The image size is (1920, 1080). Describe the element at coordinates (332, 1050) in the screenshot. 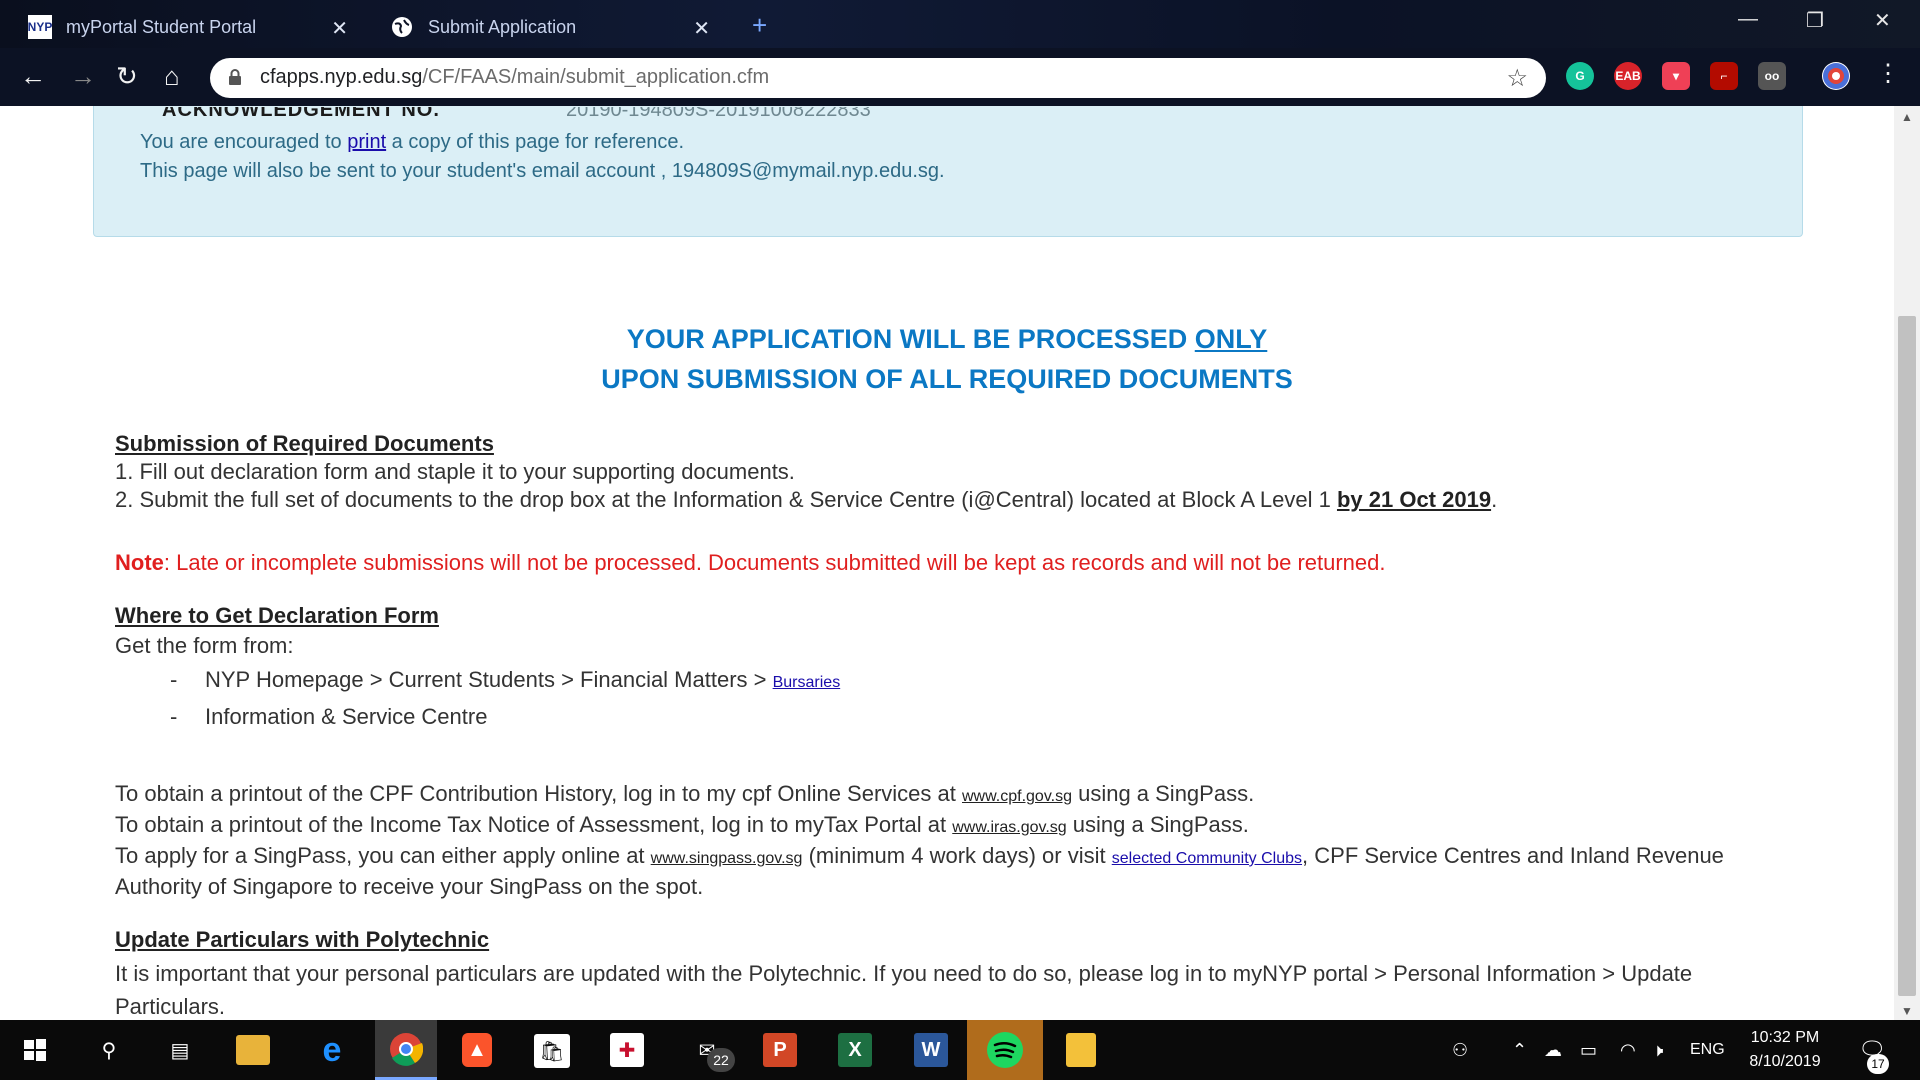

I see `edge-icon: e` at that location.